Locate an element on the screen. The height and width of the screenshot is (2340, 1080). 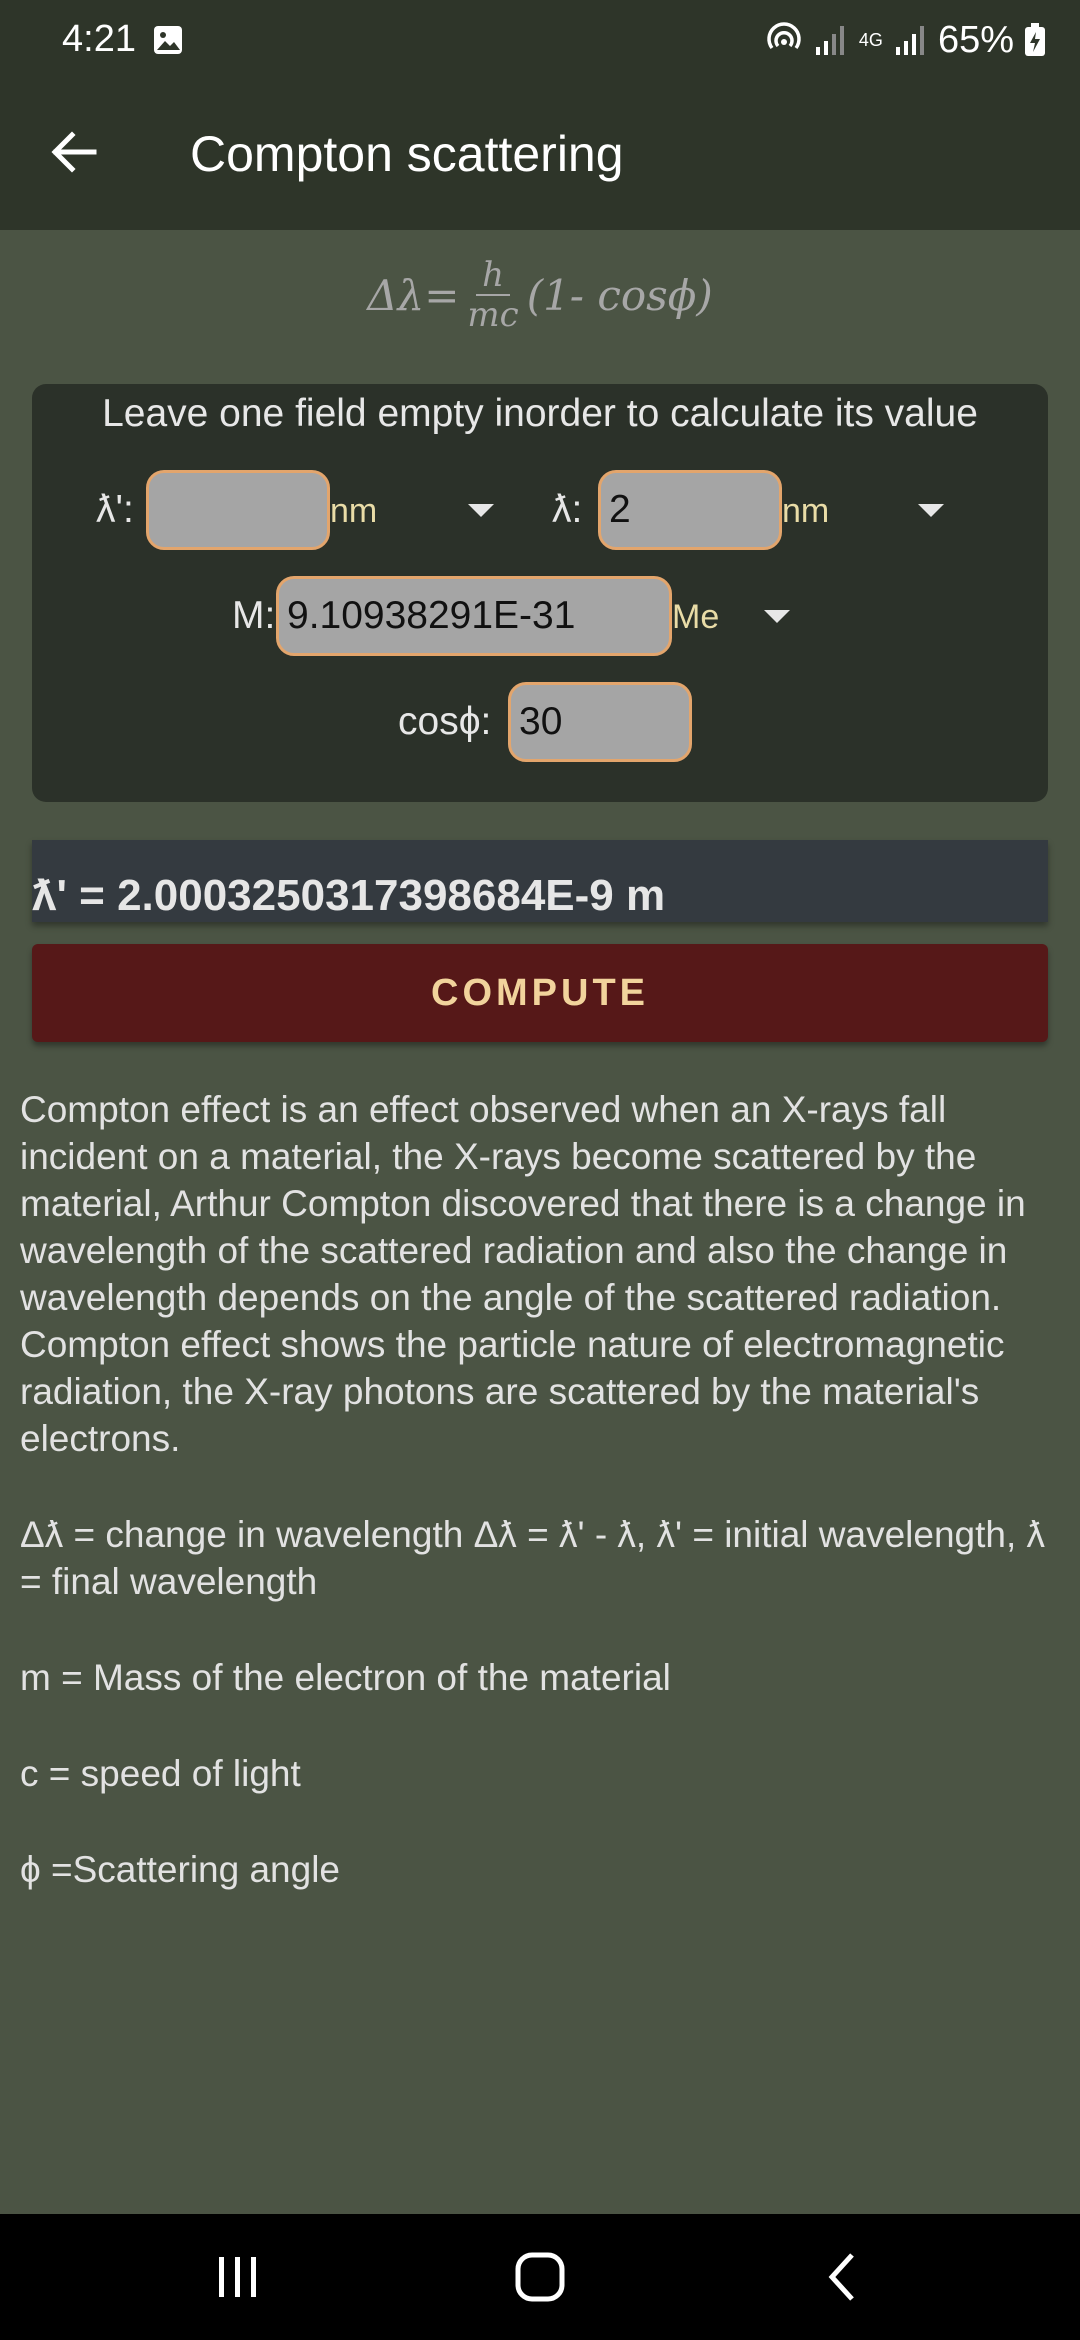
cos-phi-input is located at coordinates (600, 722).